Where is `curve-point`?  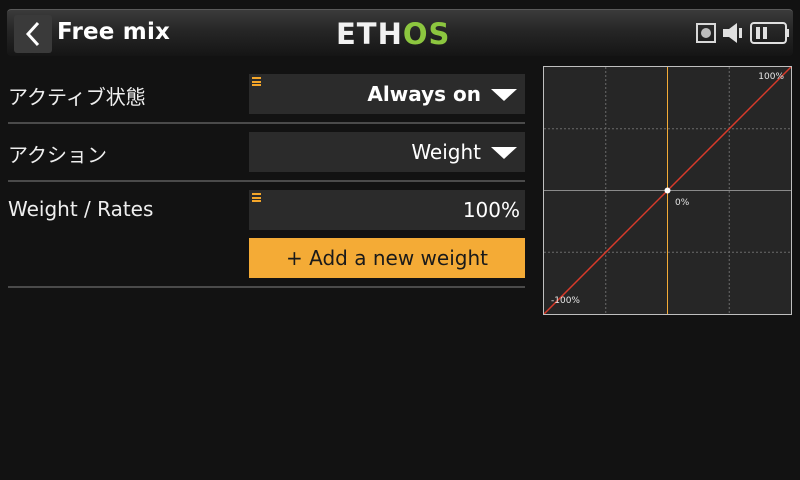
curve-point is located at coordinates (667, 190).